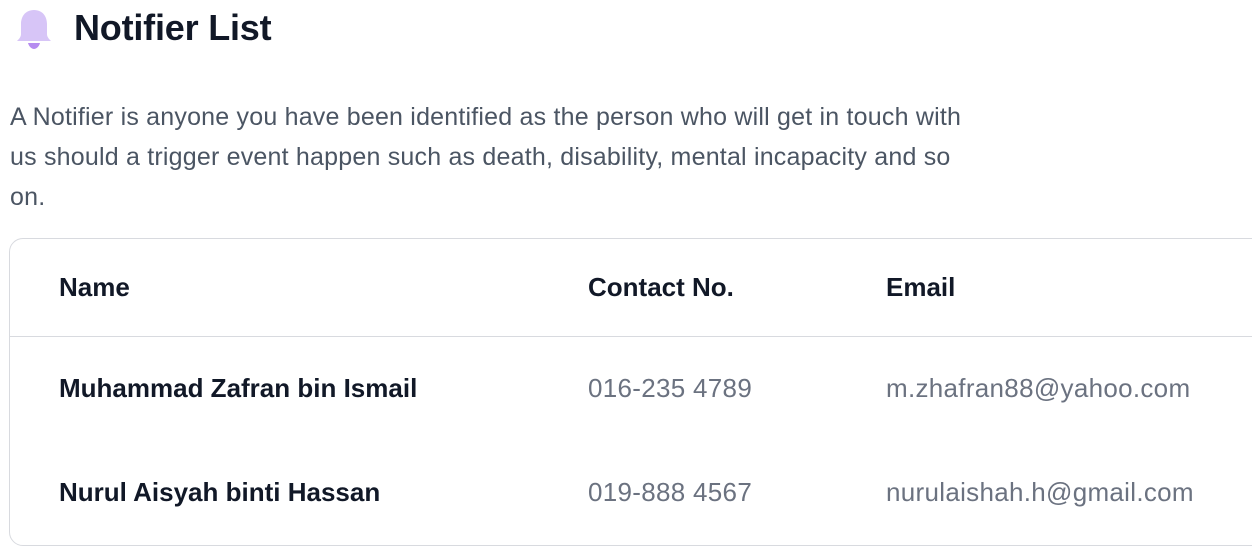 Image resolution: width=1252 pixels, height=556 pixels. Describe the element at coordinates (220, 492) in the screenshot. I see `notifier-name: Nurul Aisyah binti Hassan` at that location.